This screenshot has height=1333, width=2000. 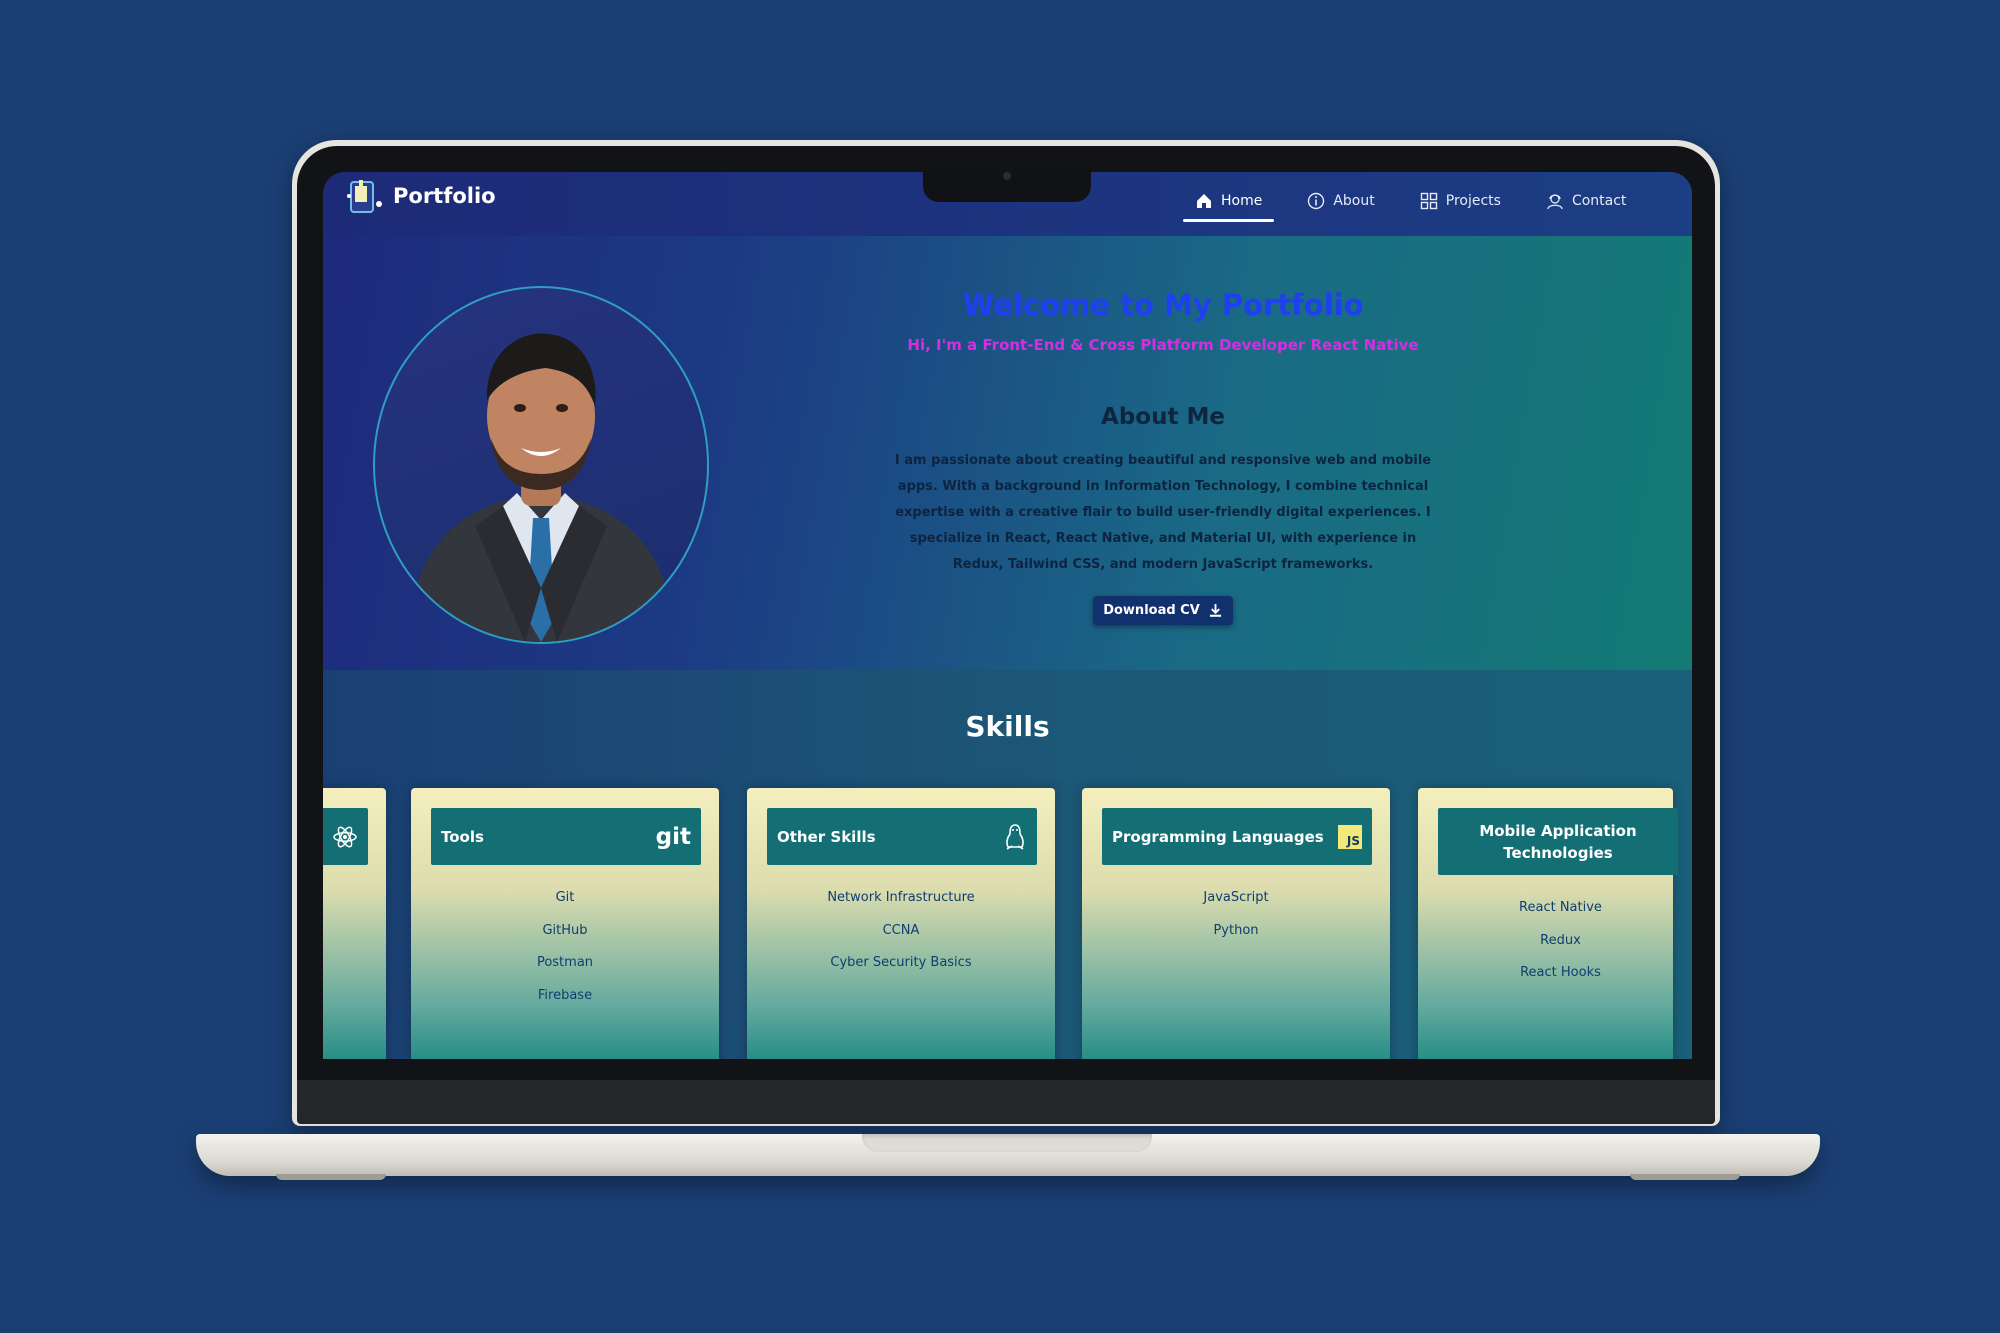 I want to click on laptop-bezel-chin, so click(x=1006, y=1102).